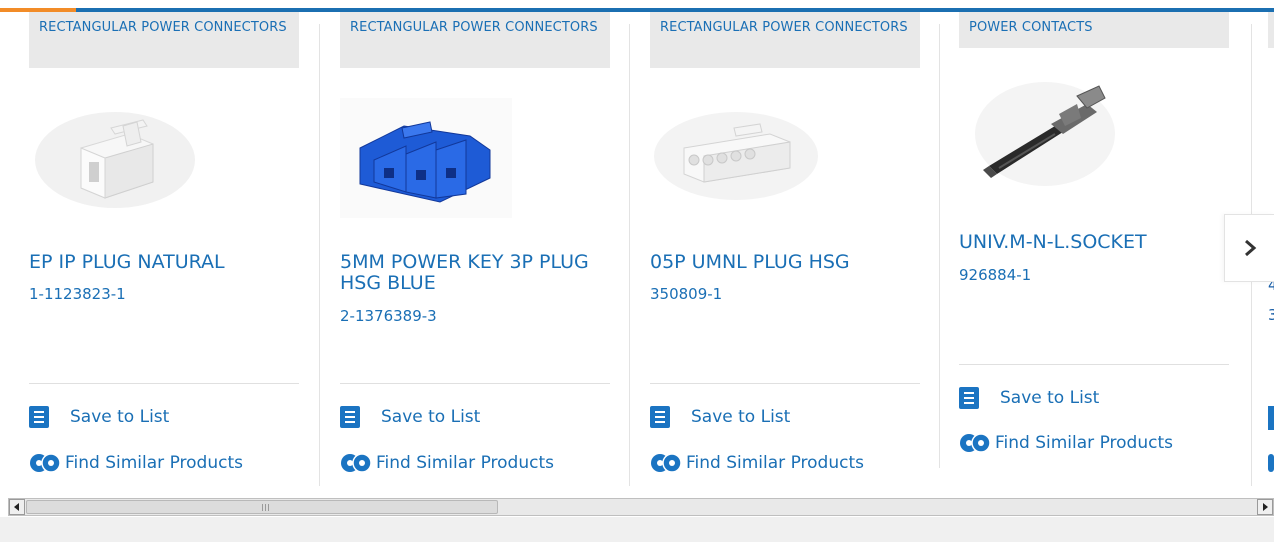 The width and height of the screenshot is (1274, 542). Describe the element at coordinates (1096, 242) in the screenshot. I see `product-title: UNIV.M-N-L.SOCKET` at that location.